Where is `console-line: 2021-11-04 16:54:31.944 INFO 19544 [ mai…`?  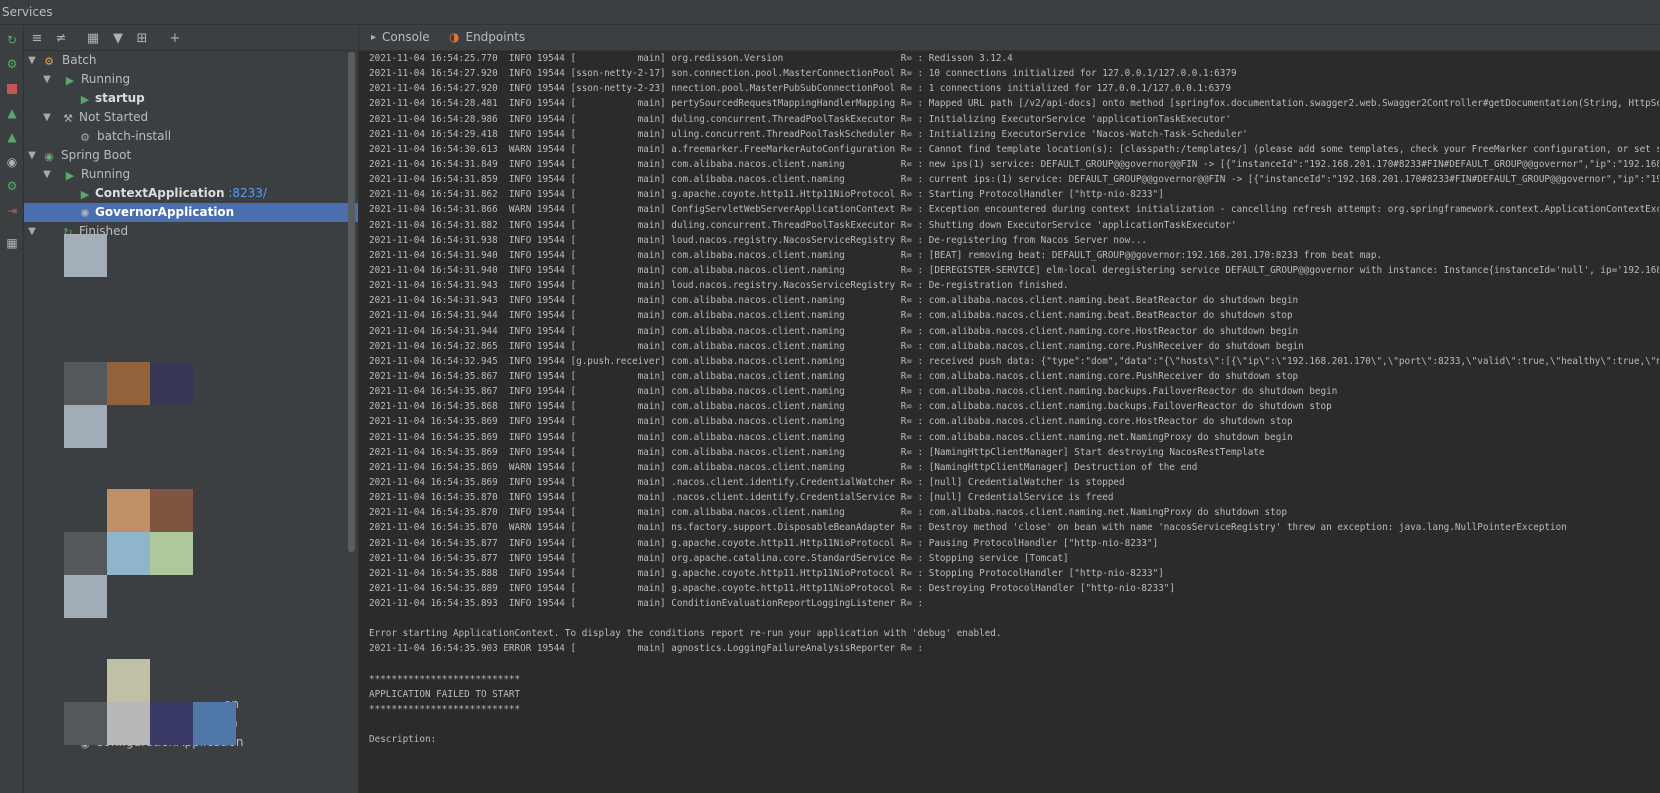 console-line: 2021-11-04 16:54:31.944 INFO 19544 [ mai… is located at coordinates (831, 316).